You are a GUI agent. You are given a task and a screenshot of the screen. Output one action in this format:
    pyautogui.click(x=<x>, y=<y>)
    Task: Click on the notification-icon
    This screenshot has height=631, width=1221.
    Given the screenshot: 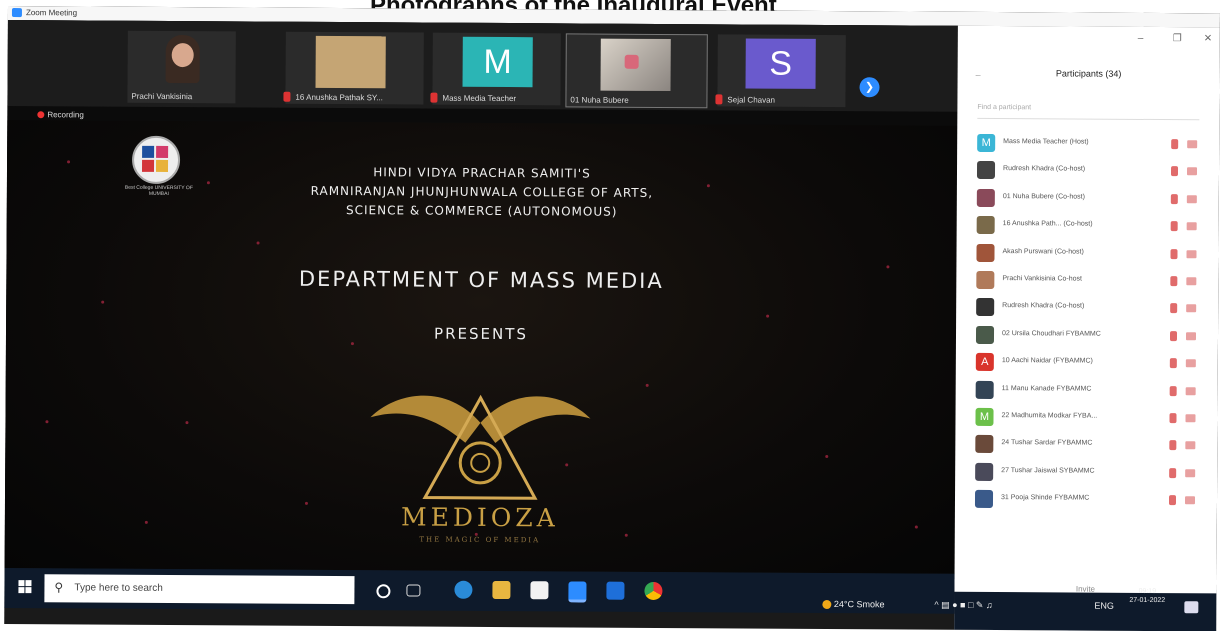 What is the action you would take?
    pyautogui.click(x=1191, y=607)
    